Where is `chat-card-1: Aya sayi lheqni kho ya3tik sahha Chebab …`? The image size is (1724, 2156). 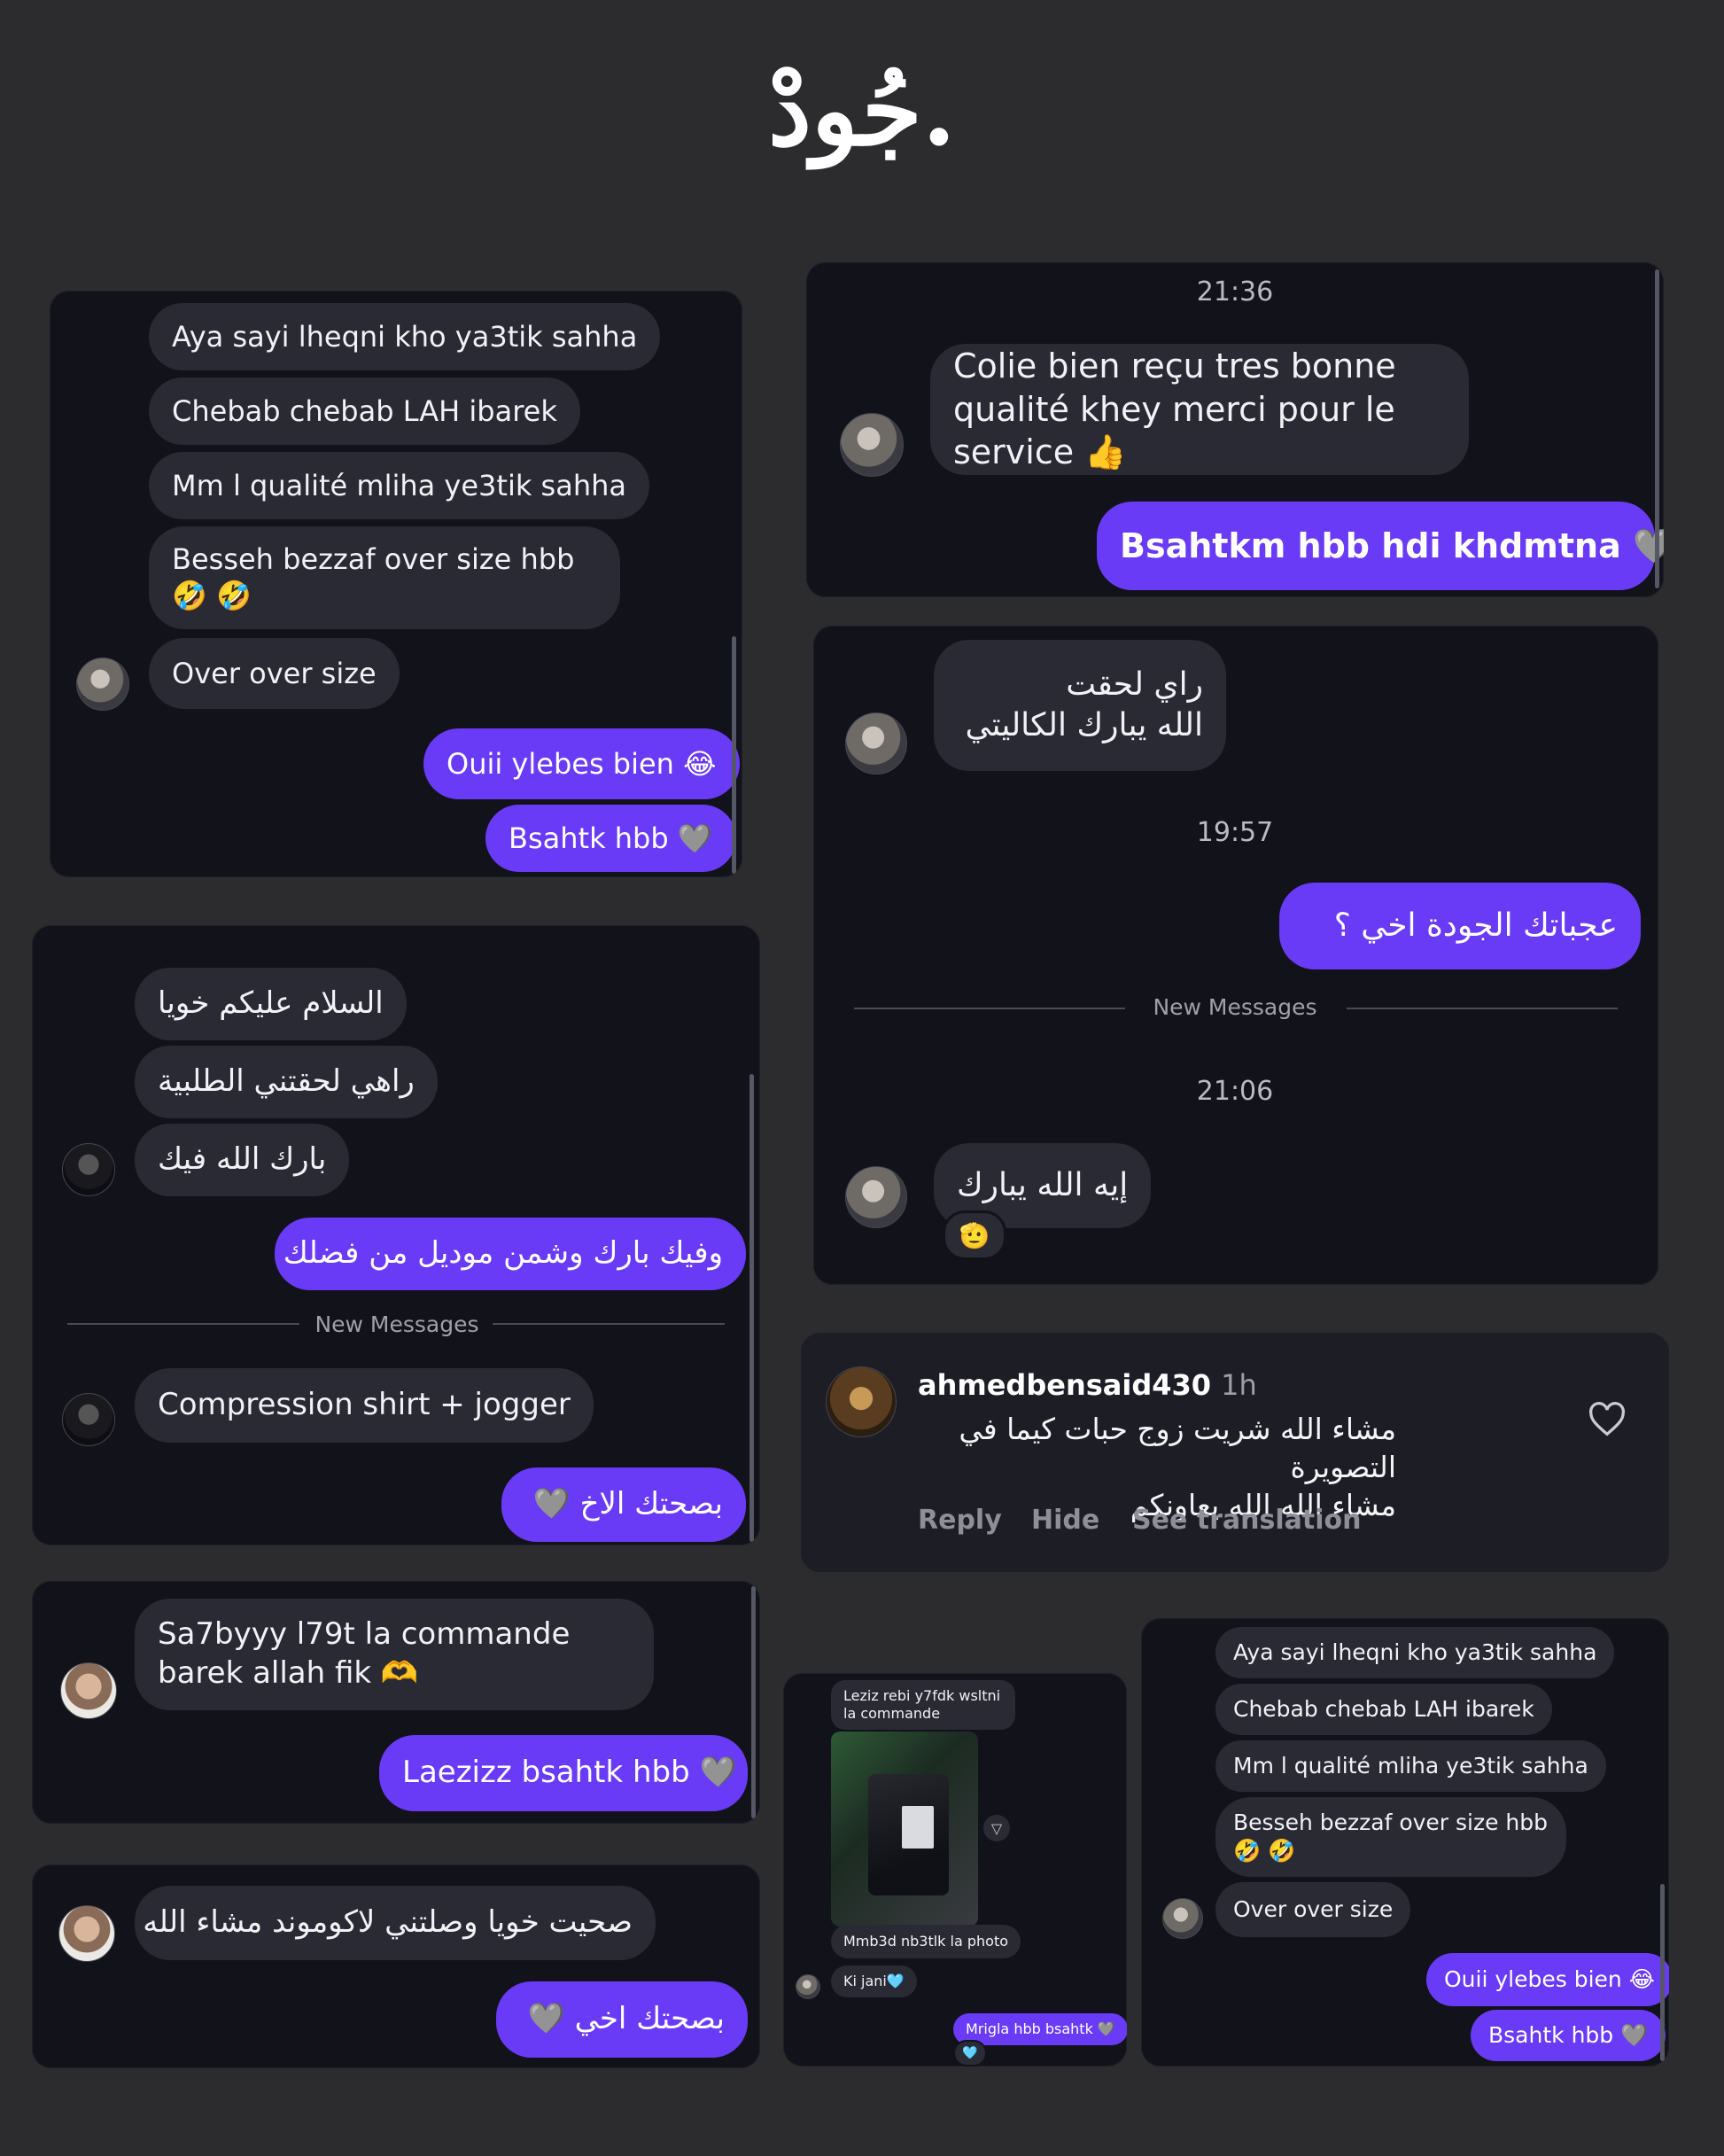
chat-card-1: Aya sayi lheqni kho ya3tik sahha Chebab … is located at coordinates (396, 584).